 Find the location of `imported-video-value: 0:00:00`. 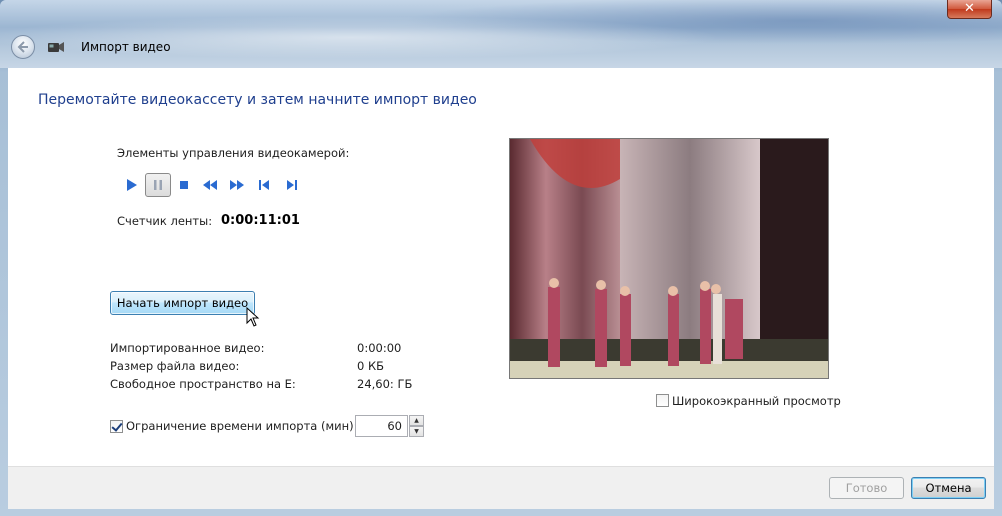

imported-video-value: 0:00:00 is located at coordinates (379, 348).